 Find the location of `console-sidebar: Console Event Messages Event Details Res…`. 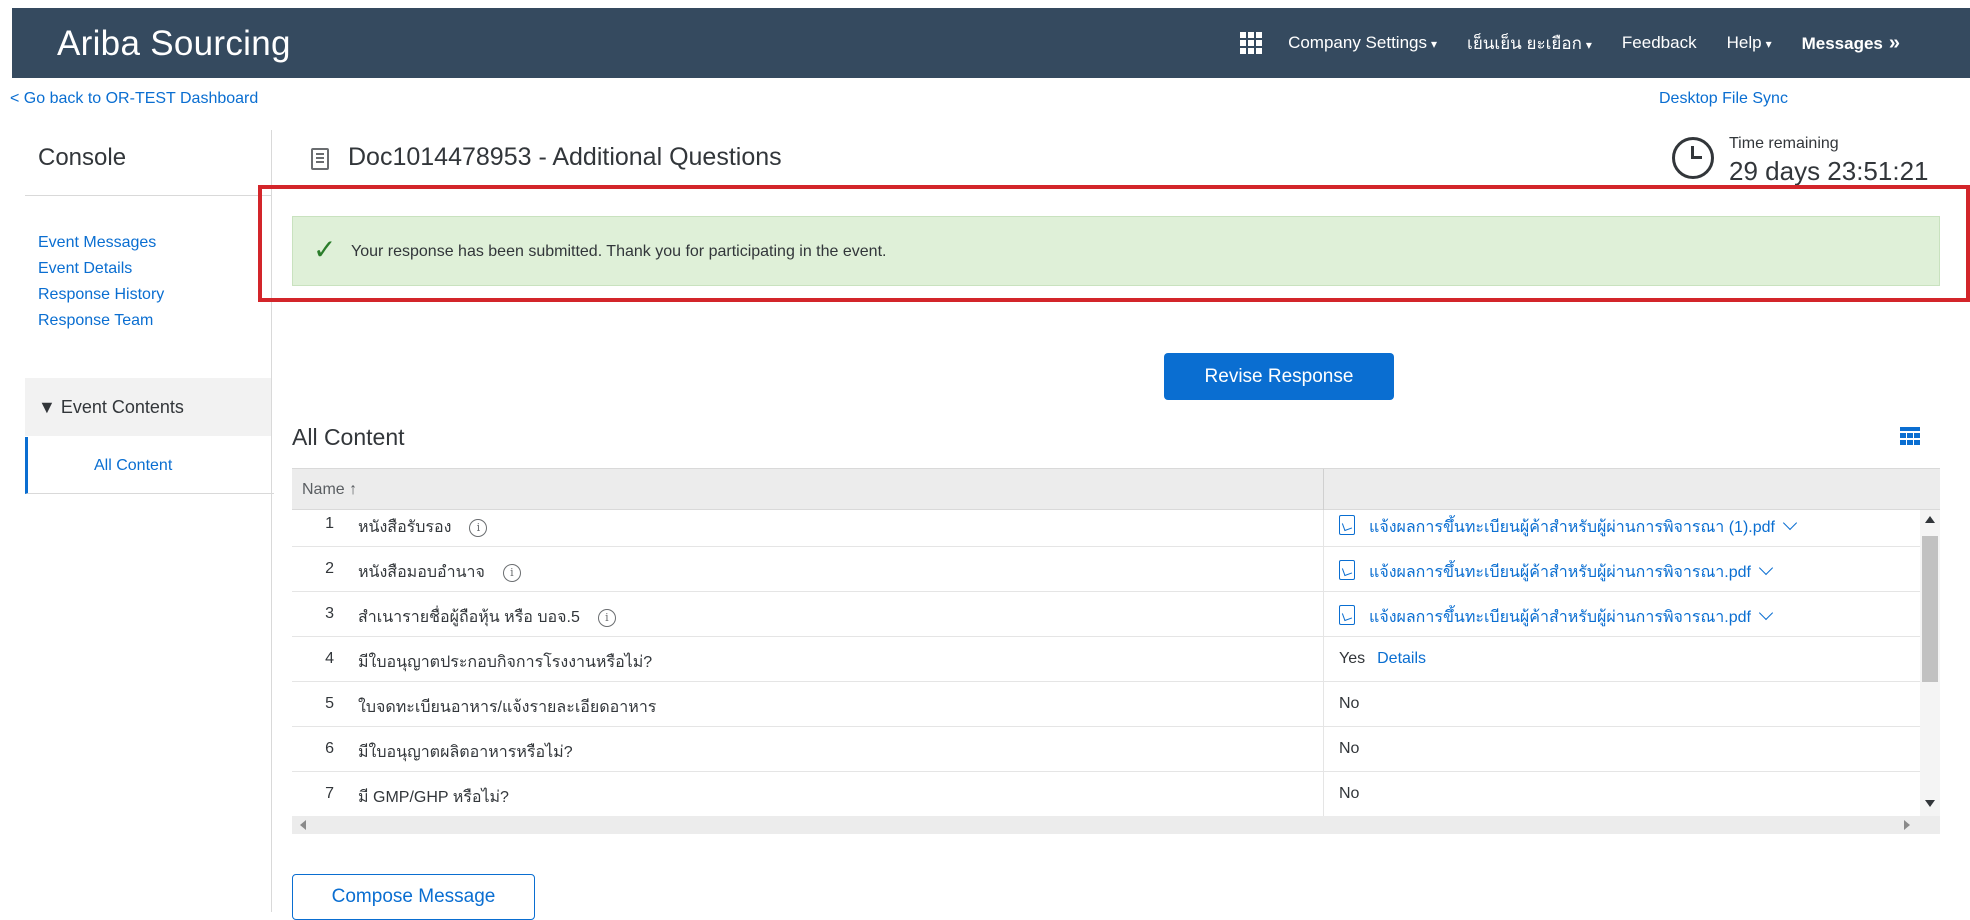

console-sidebar: Console Event Messages Event Details Res… is located at coordinates (149, 521).